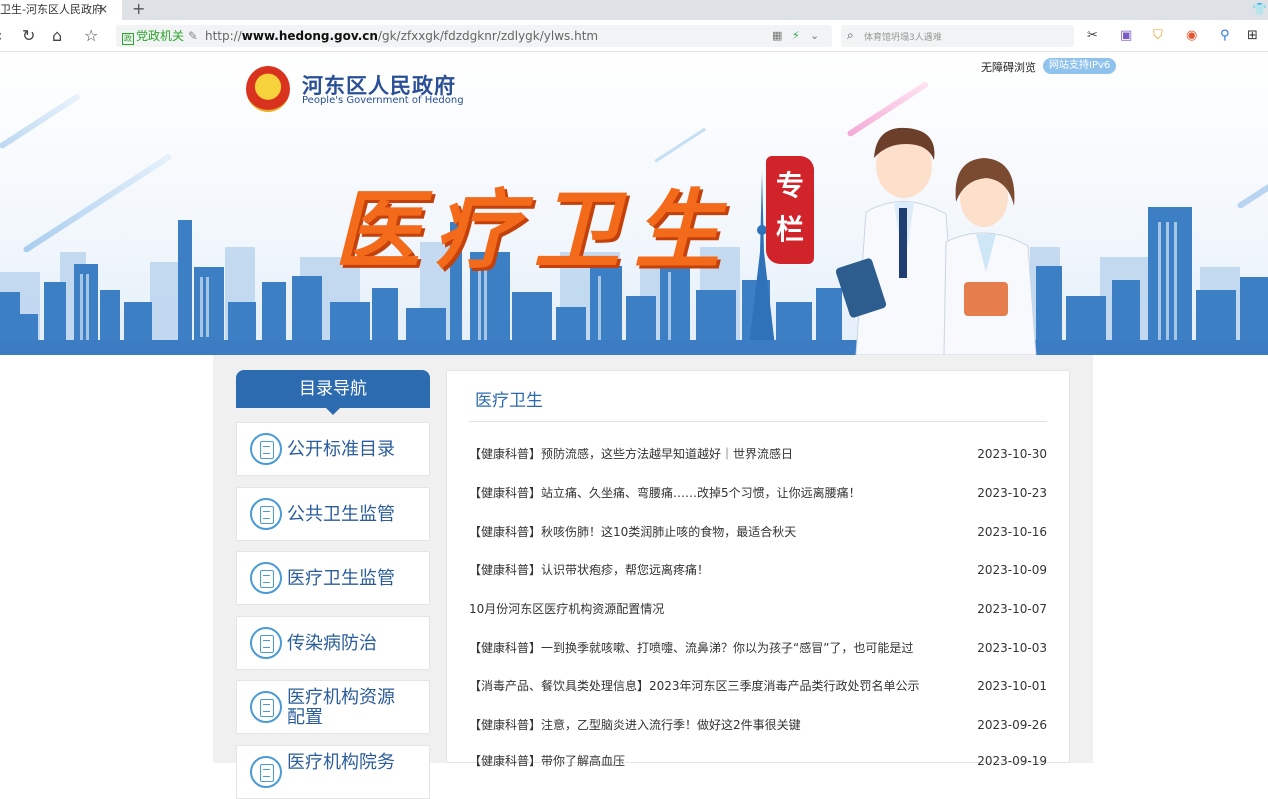  What do you see at coordinates (309, 36) in the screenshot?
I see `url-domain: www.hedong.gov.cn` at bounding box center [309, 36].